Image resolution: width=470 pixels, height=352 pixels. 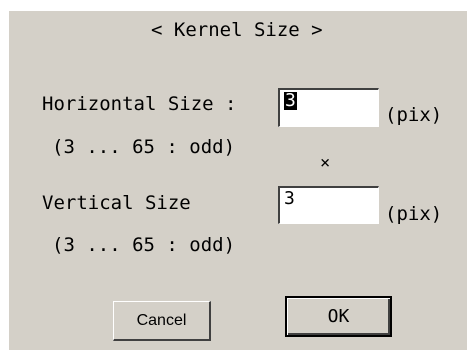 I want to click on horizontal-range-hint: (3 ... 65 : odd), so click(x=144, y=147).